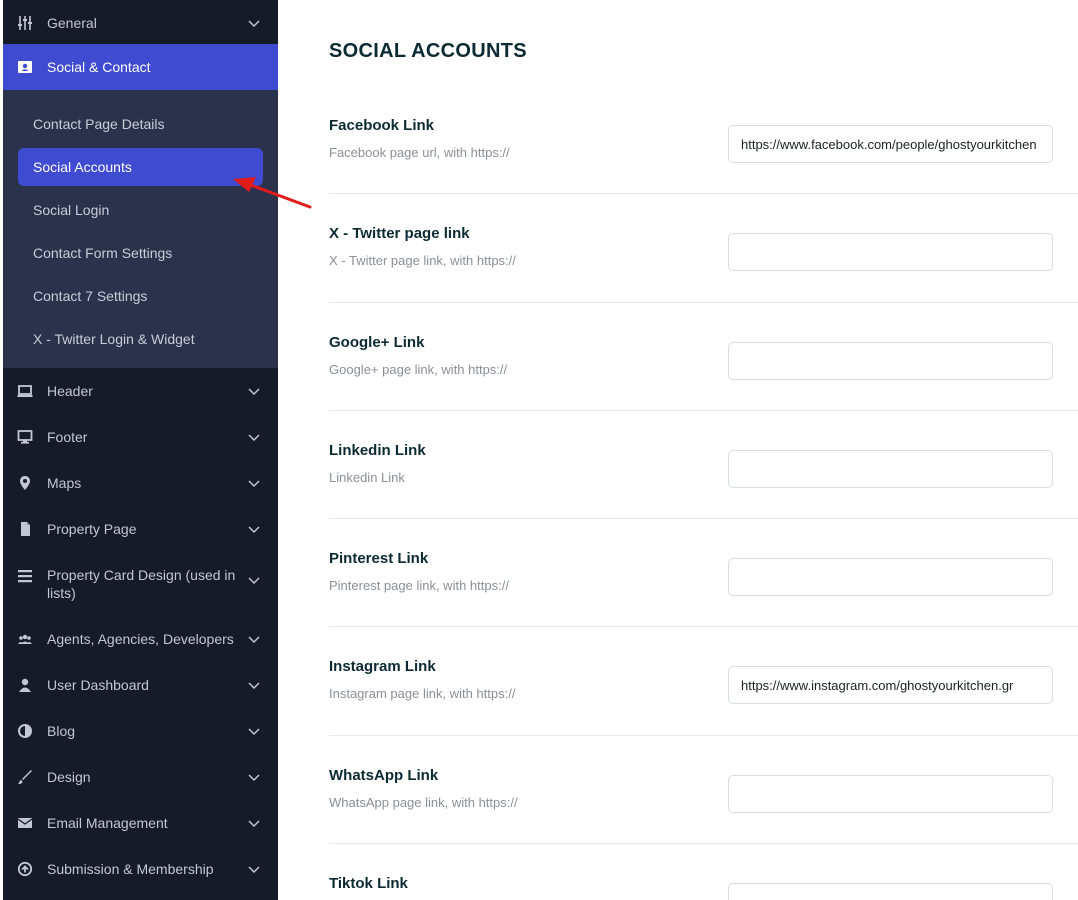 The image size is (1078, 900). What do you see at coordinates (25, 685) in the screenshot?
I see `user-icon` at bounding box center [25, 685].